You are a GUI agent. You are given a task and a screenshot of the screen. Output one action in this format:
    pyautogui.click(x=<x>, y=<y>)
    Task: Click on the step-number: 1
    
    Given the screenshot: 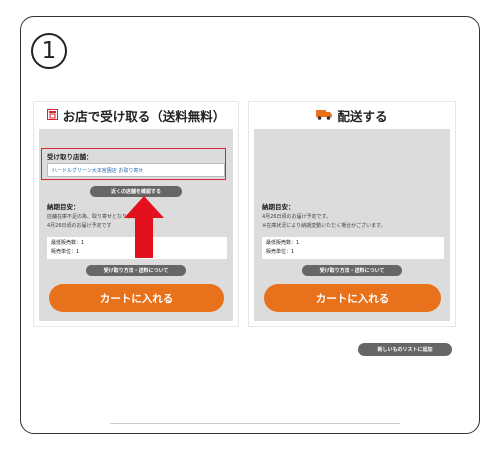 What is the action you would take?
    pyautogui.click(x=49, y=51)
    